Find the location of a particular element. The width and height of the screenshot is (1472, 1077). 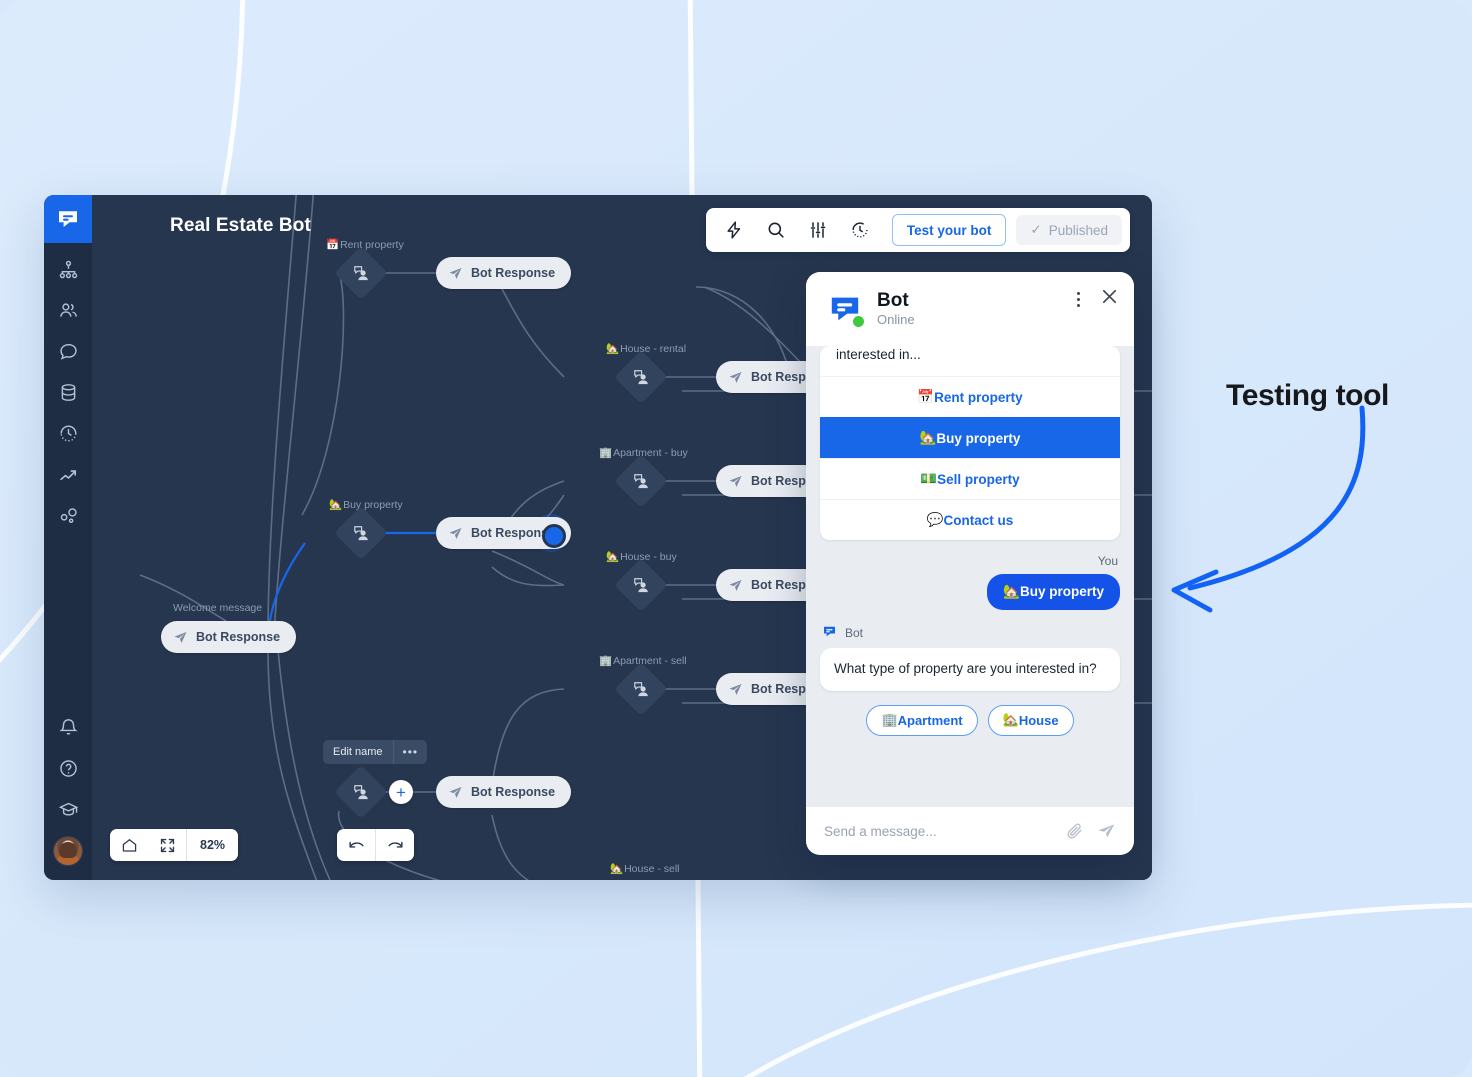

node-label-house-rental: 🏡House - rental is located at coordinates (646, 349).